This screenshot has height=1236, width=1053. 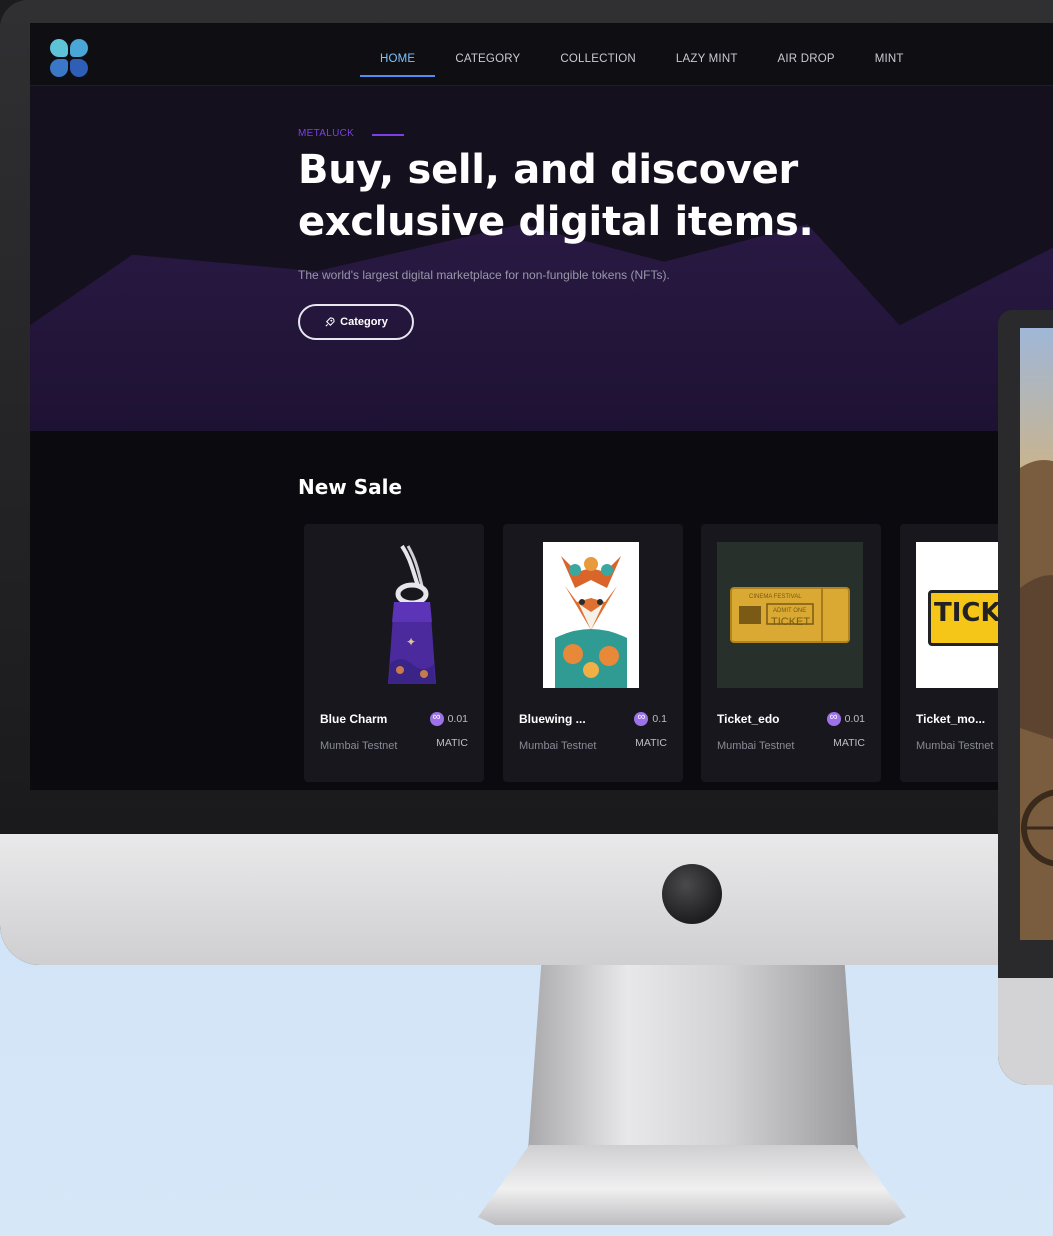 I want to click on ticket-banner-text: CINEMA FESTIVAL, so click(x=775, y=597).